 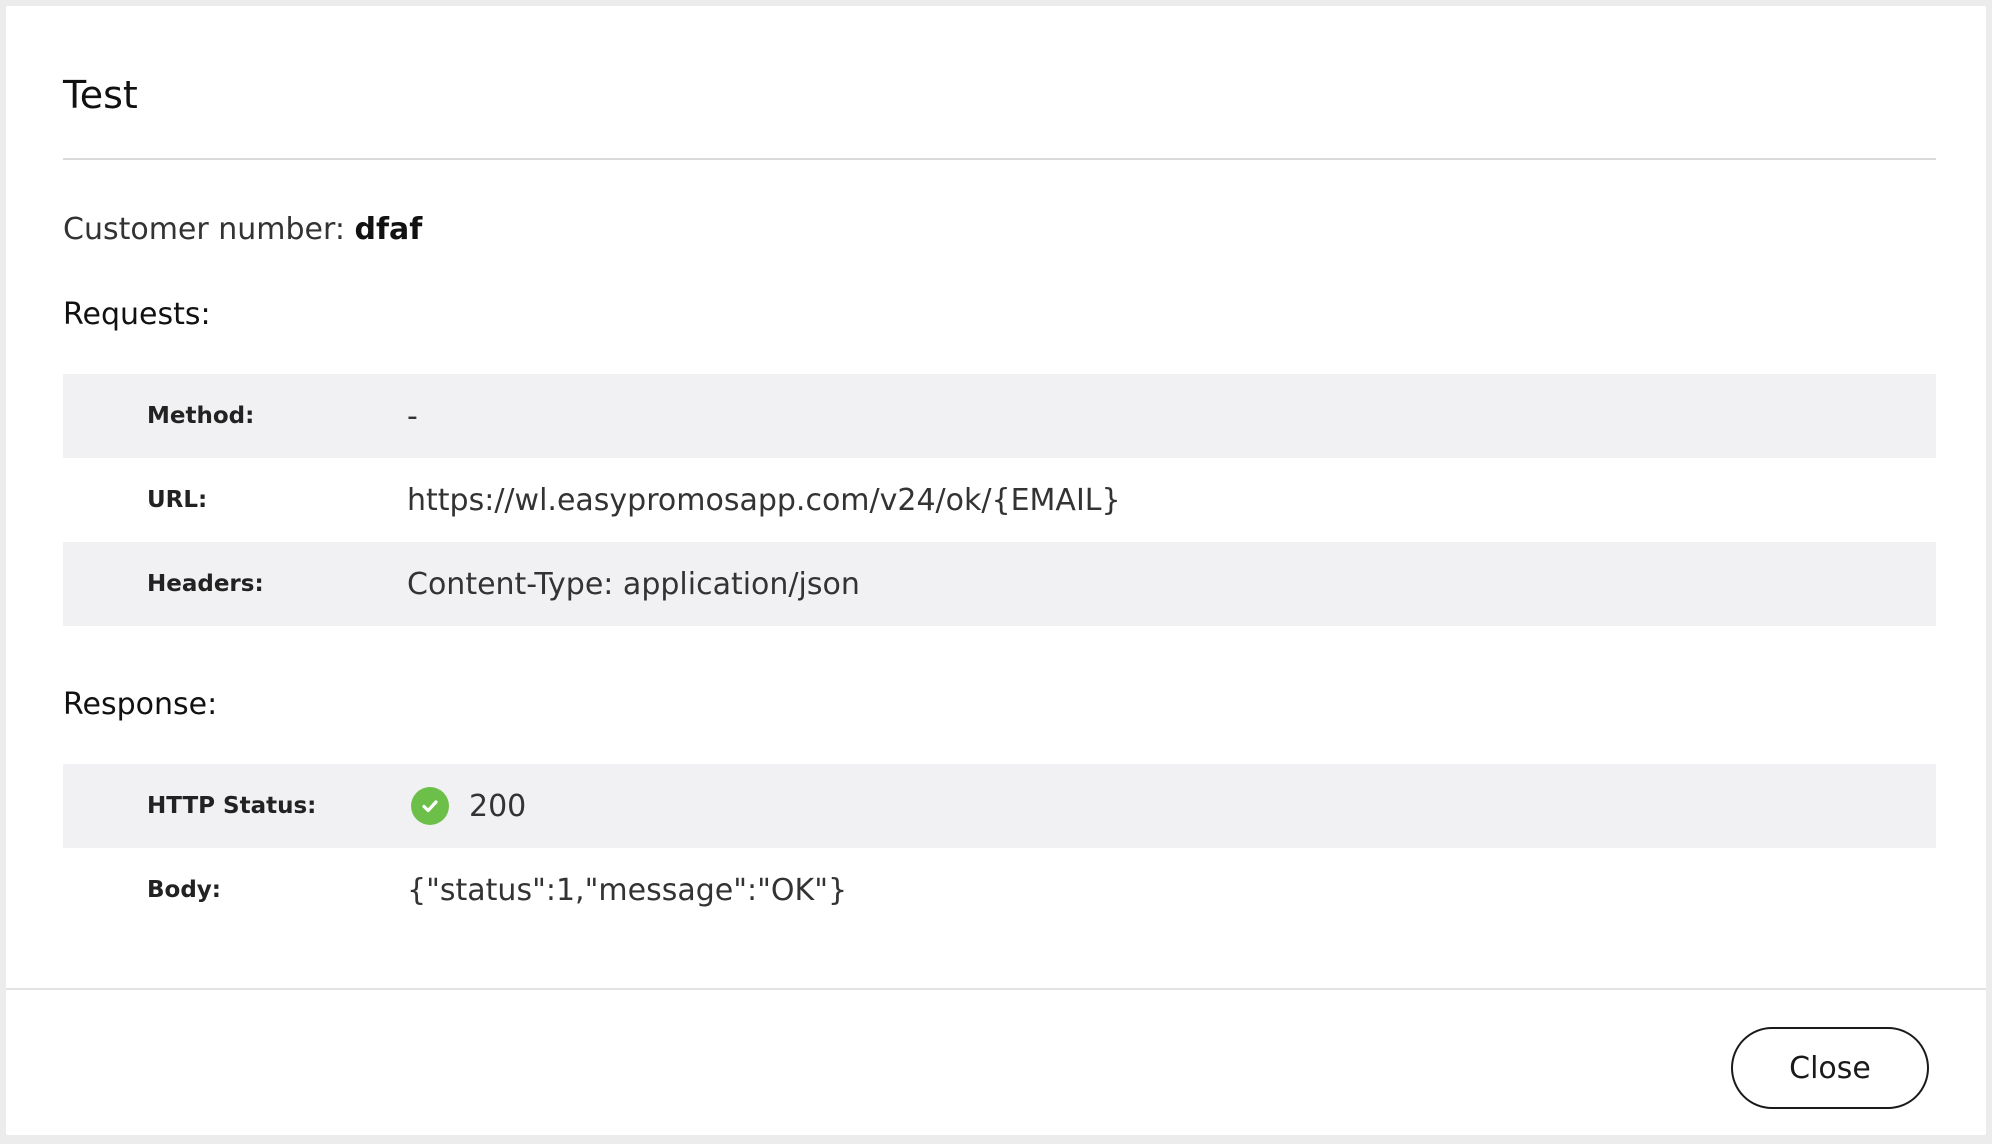 What do you see at coordinates (205, 584) in the screenshot?
I see `headers-label: Headers:` at bounding box center [205, 584].